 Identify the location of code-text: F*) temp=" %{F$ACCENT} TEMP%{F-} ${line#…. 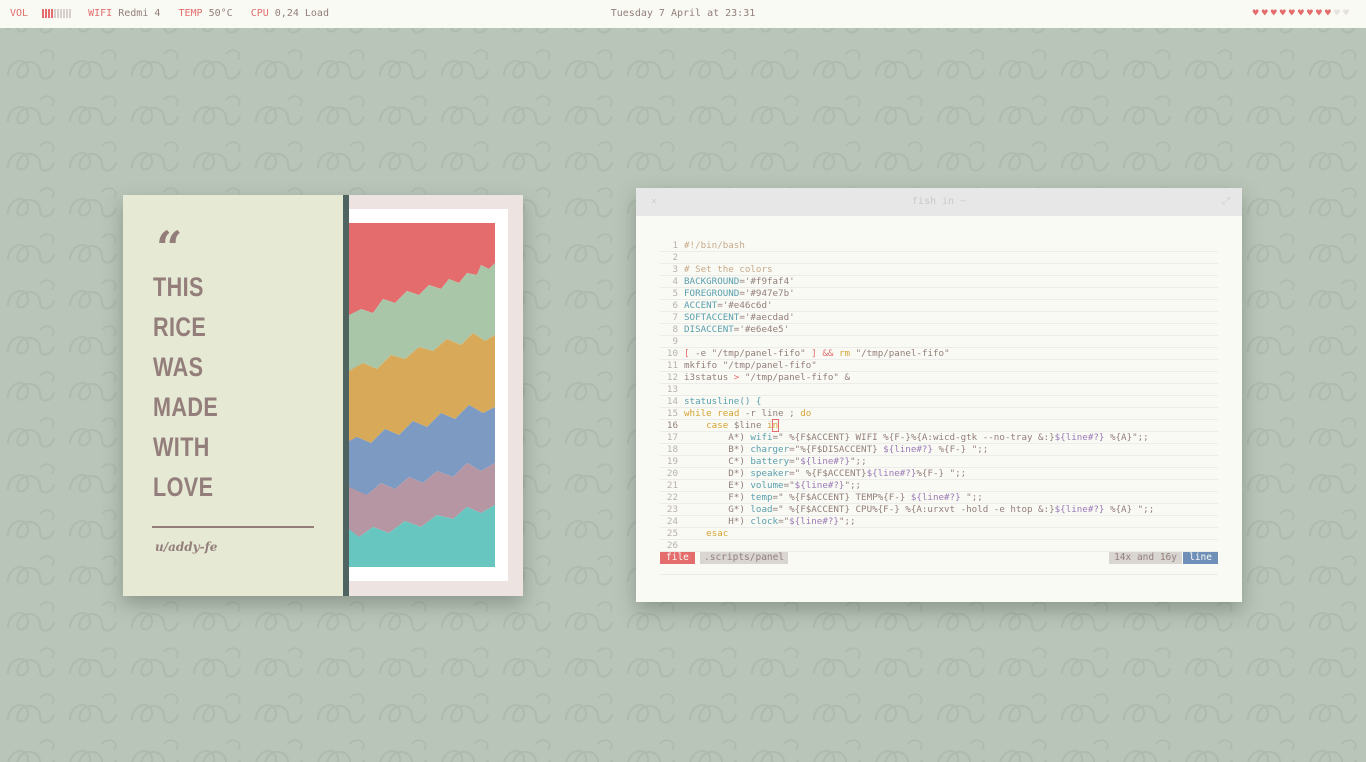
(833, 497).